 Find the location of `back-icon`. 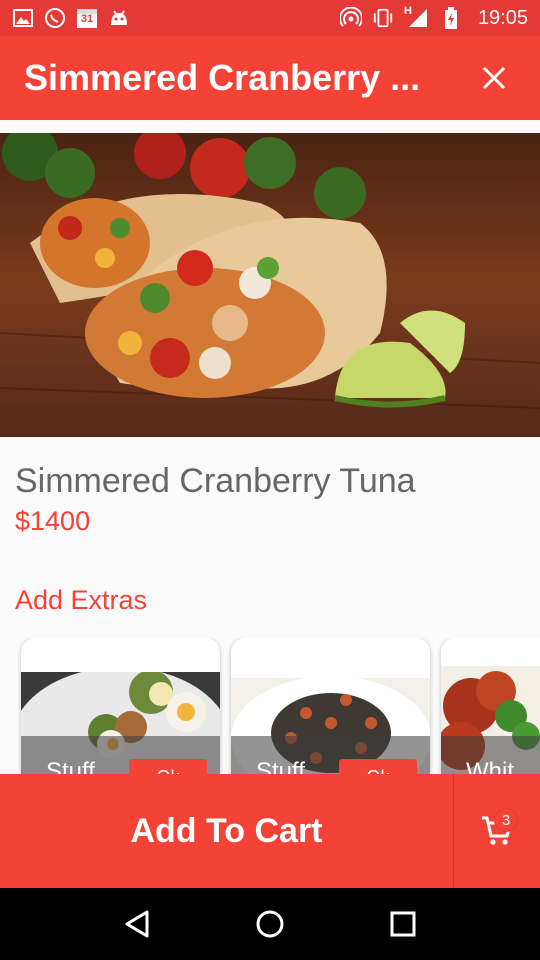

back-icon is located at coordinates (137, 924).